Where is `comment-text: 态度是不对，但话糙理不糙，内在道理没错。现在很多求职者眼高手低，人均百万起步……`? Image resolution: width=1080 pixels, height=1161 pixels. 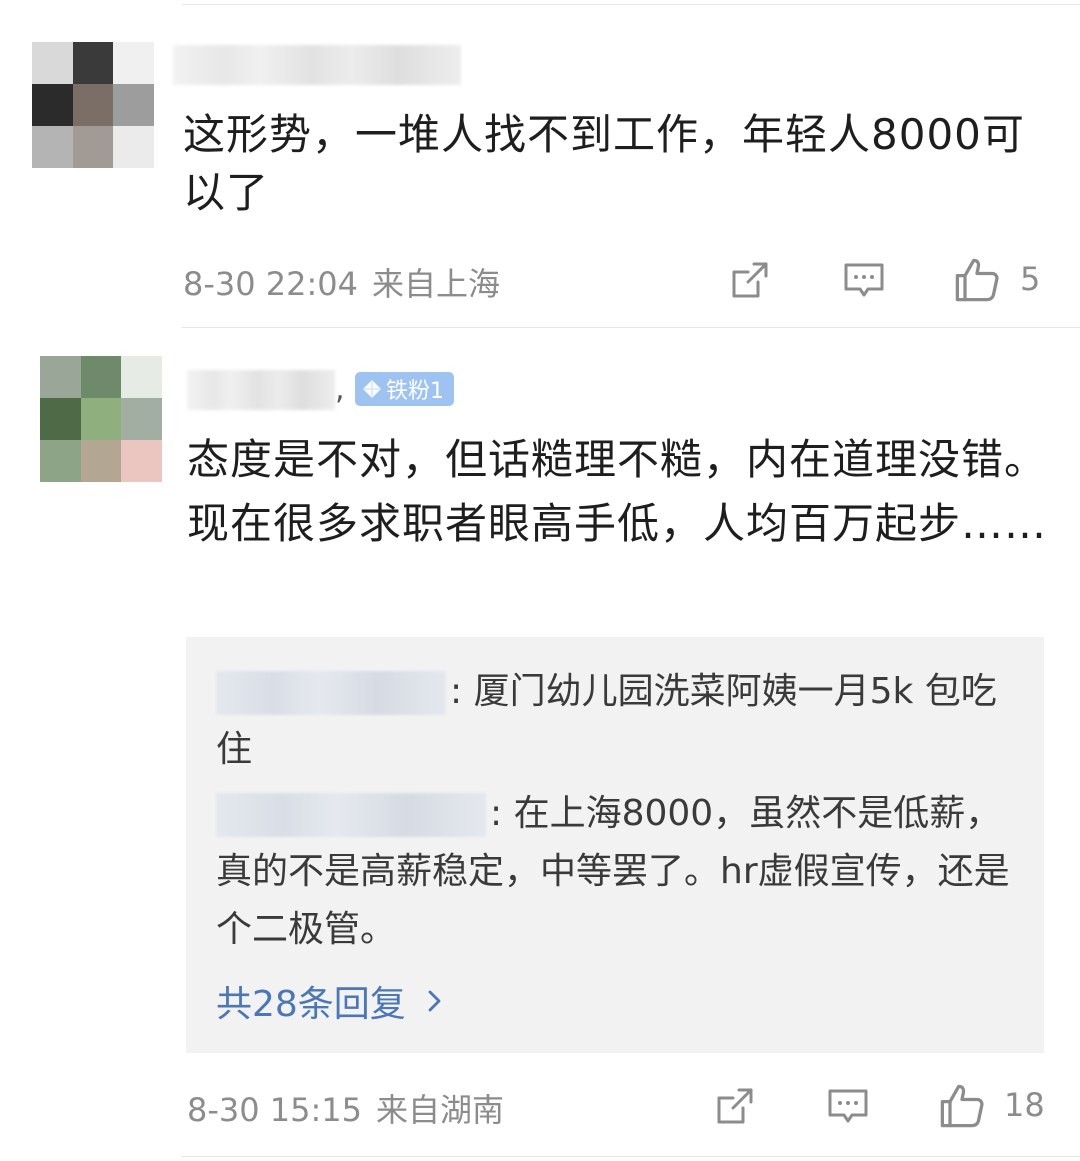 comment-text: 态度是不对，但话糙理不糙，内在道理没错。现在很多求职者眼高手低，人均百万起步…… is located at coordinates (617, 491).